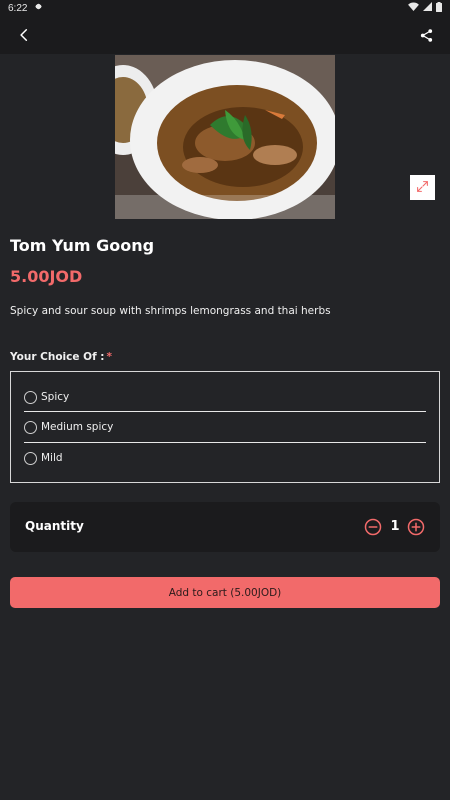 This screenshot has width=450, height=800. I want to click on status-bar: 6:22, so click(225, 8).